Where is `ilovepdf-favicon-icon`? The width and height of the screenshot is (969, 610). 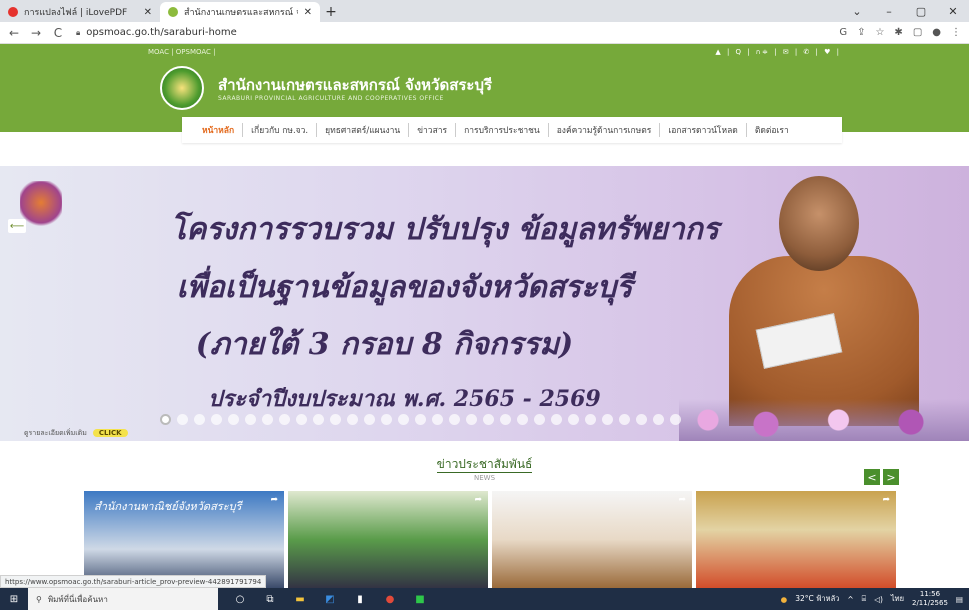
ilovepdf-favicon-icon is located at coordinates (13, 12).